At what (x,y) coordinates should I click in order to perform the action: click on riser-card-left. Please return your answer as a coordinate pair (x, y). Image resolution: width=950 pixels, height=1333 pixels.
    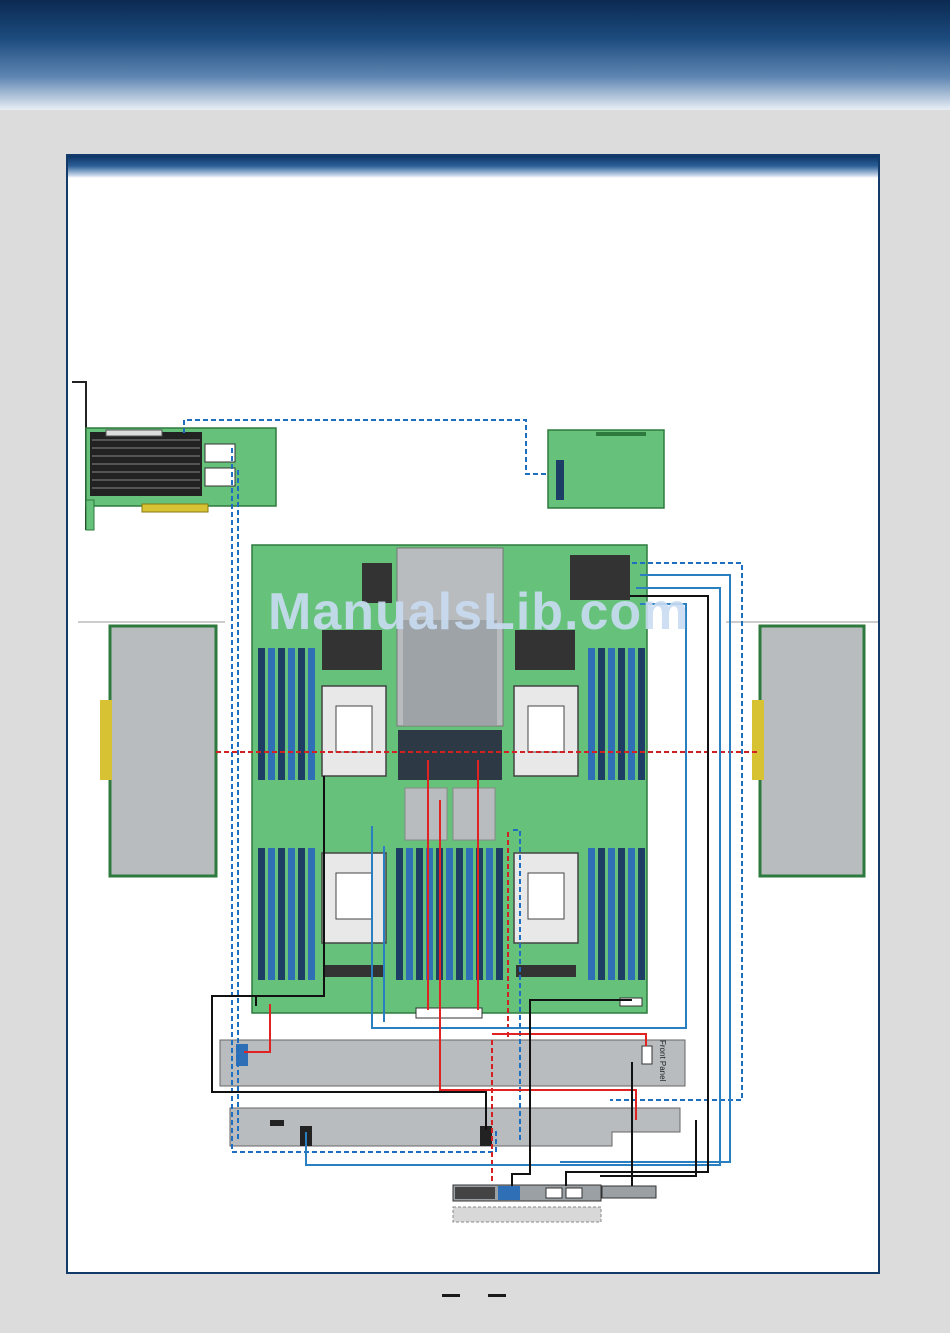
    Looking at the image, I should click on (151, 749).